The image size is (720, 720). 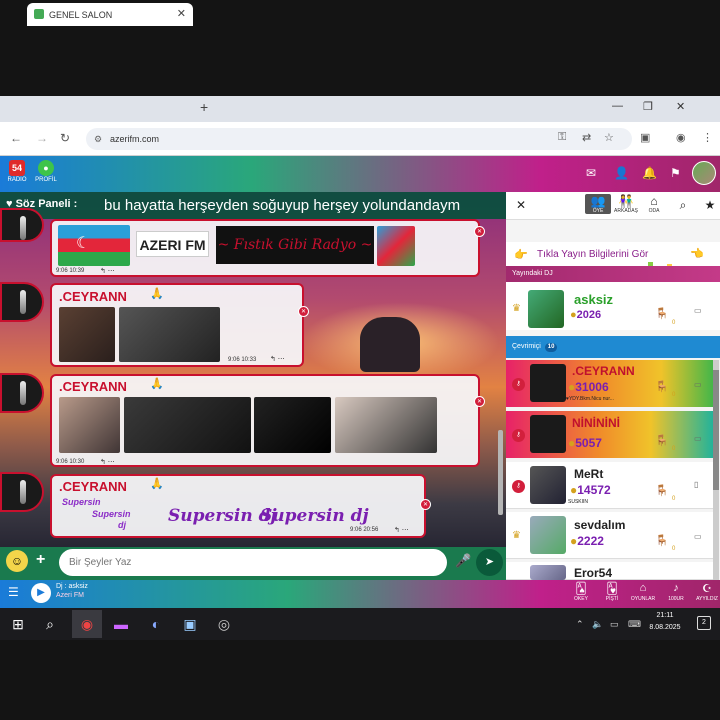 I want to click on site-header, so click(x=360, y=174).